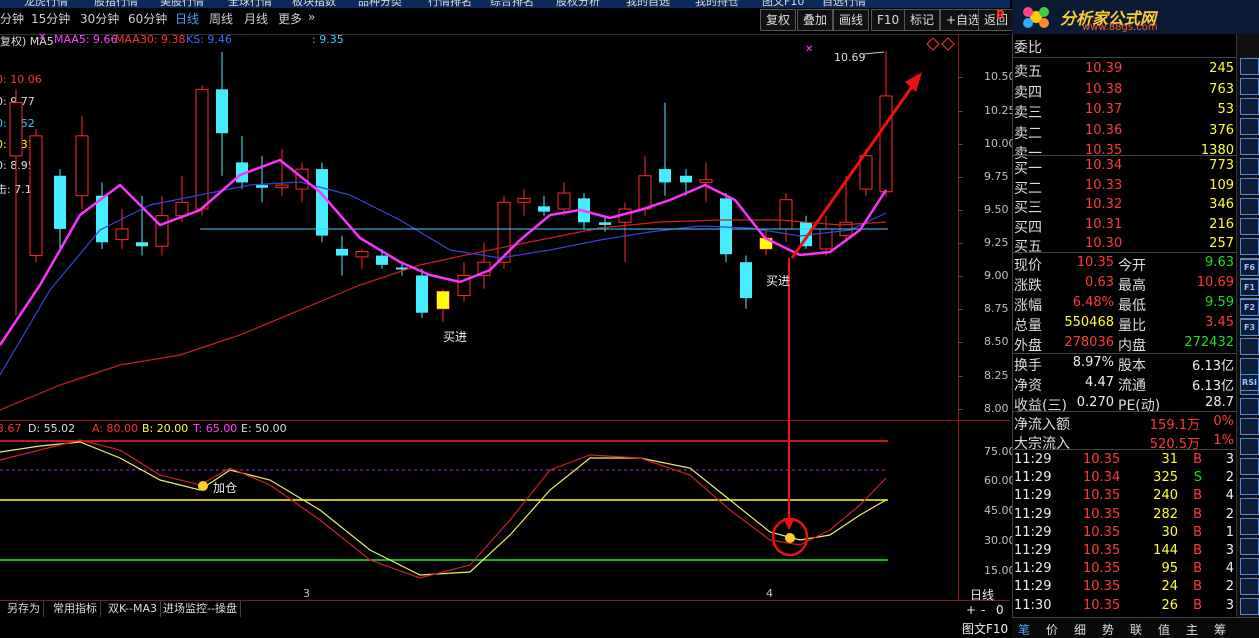 This screenshot has height=638, width=1259. What do you see at coordinates (1249, 307) in the screenshot?
I see `side-indicator-icon: F2` at bounding box center [1249, 307].